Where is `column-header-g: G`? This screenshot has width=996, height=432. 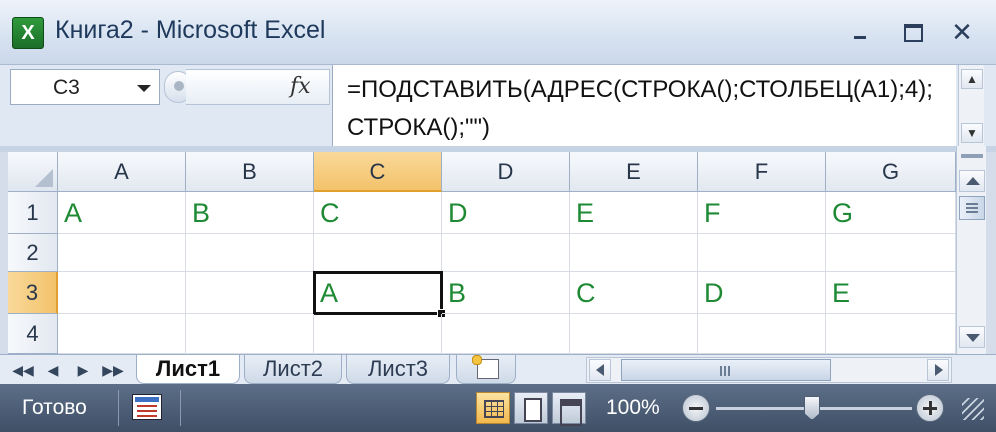
column-header-g: G is located at coordinates (891, 172).